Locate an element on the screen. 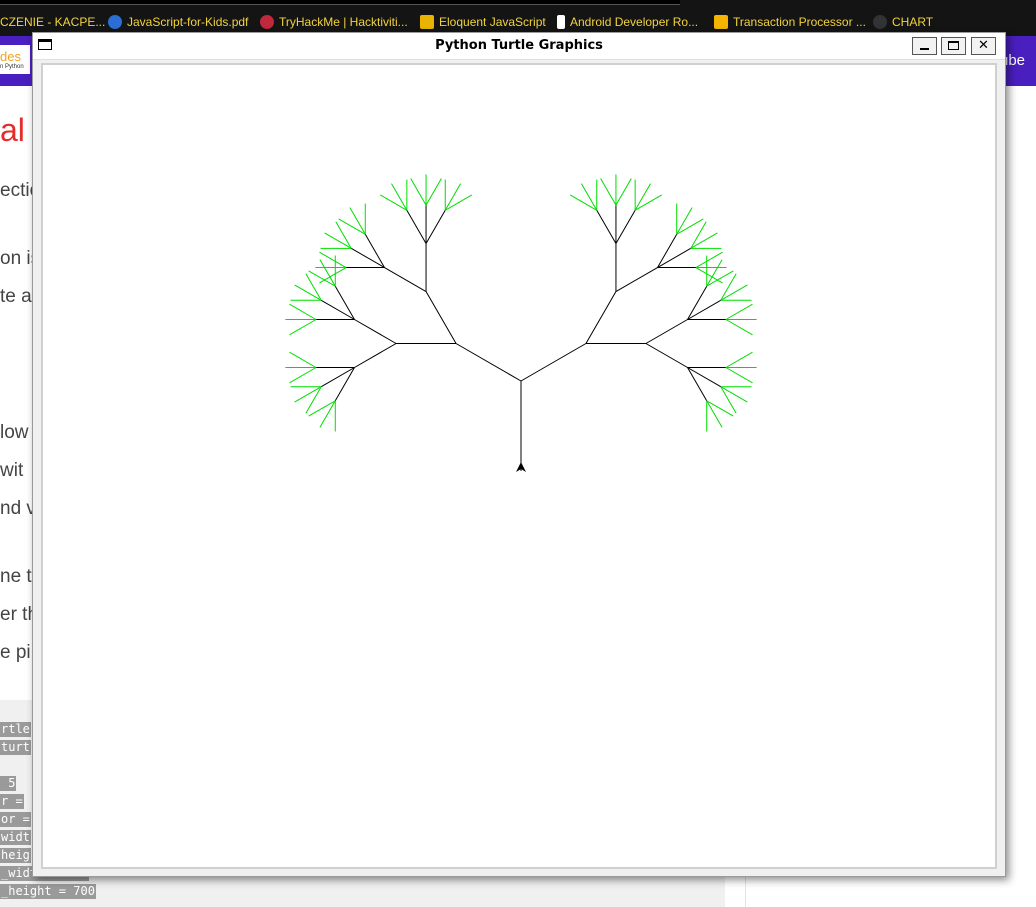 The width and height of the screenshot is (1036, 907). bookmark-3: Eloquent JavaScript is located at coordinates (483, 22).